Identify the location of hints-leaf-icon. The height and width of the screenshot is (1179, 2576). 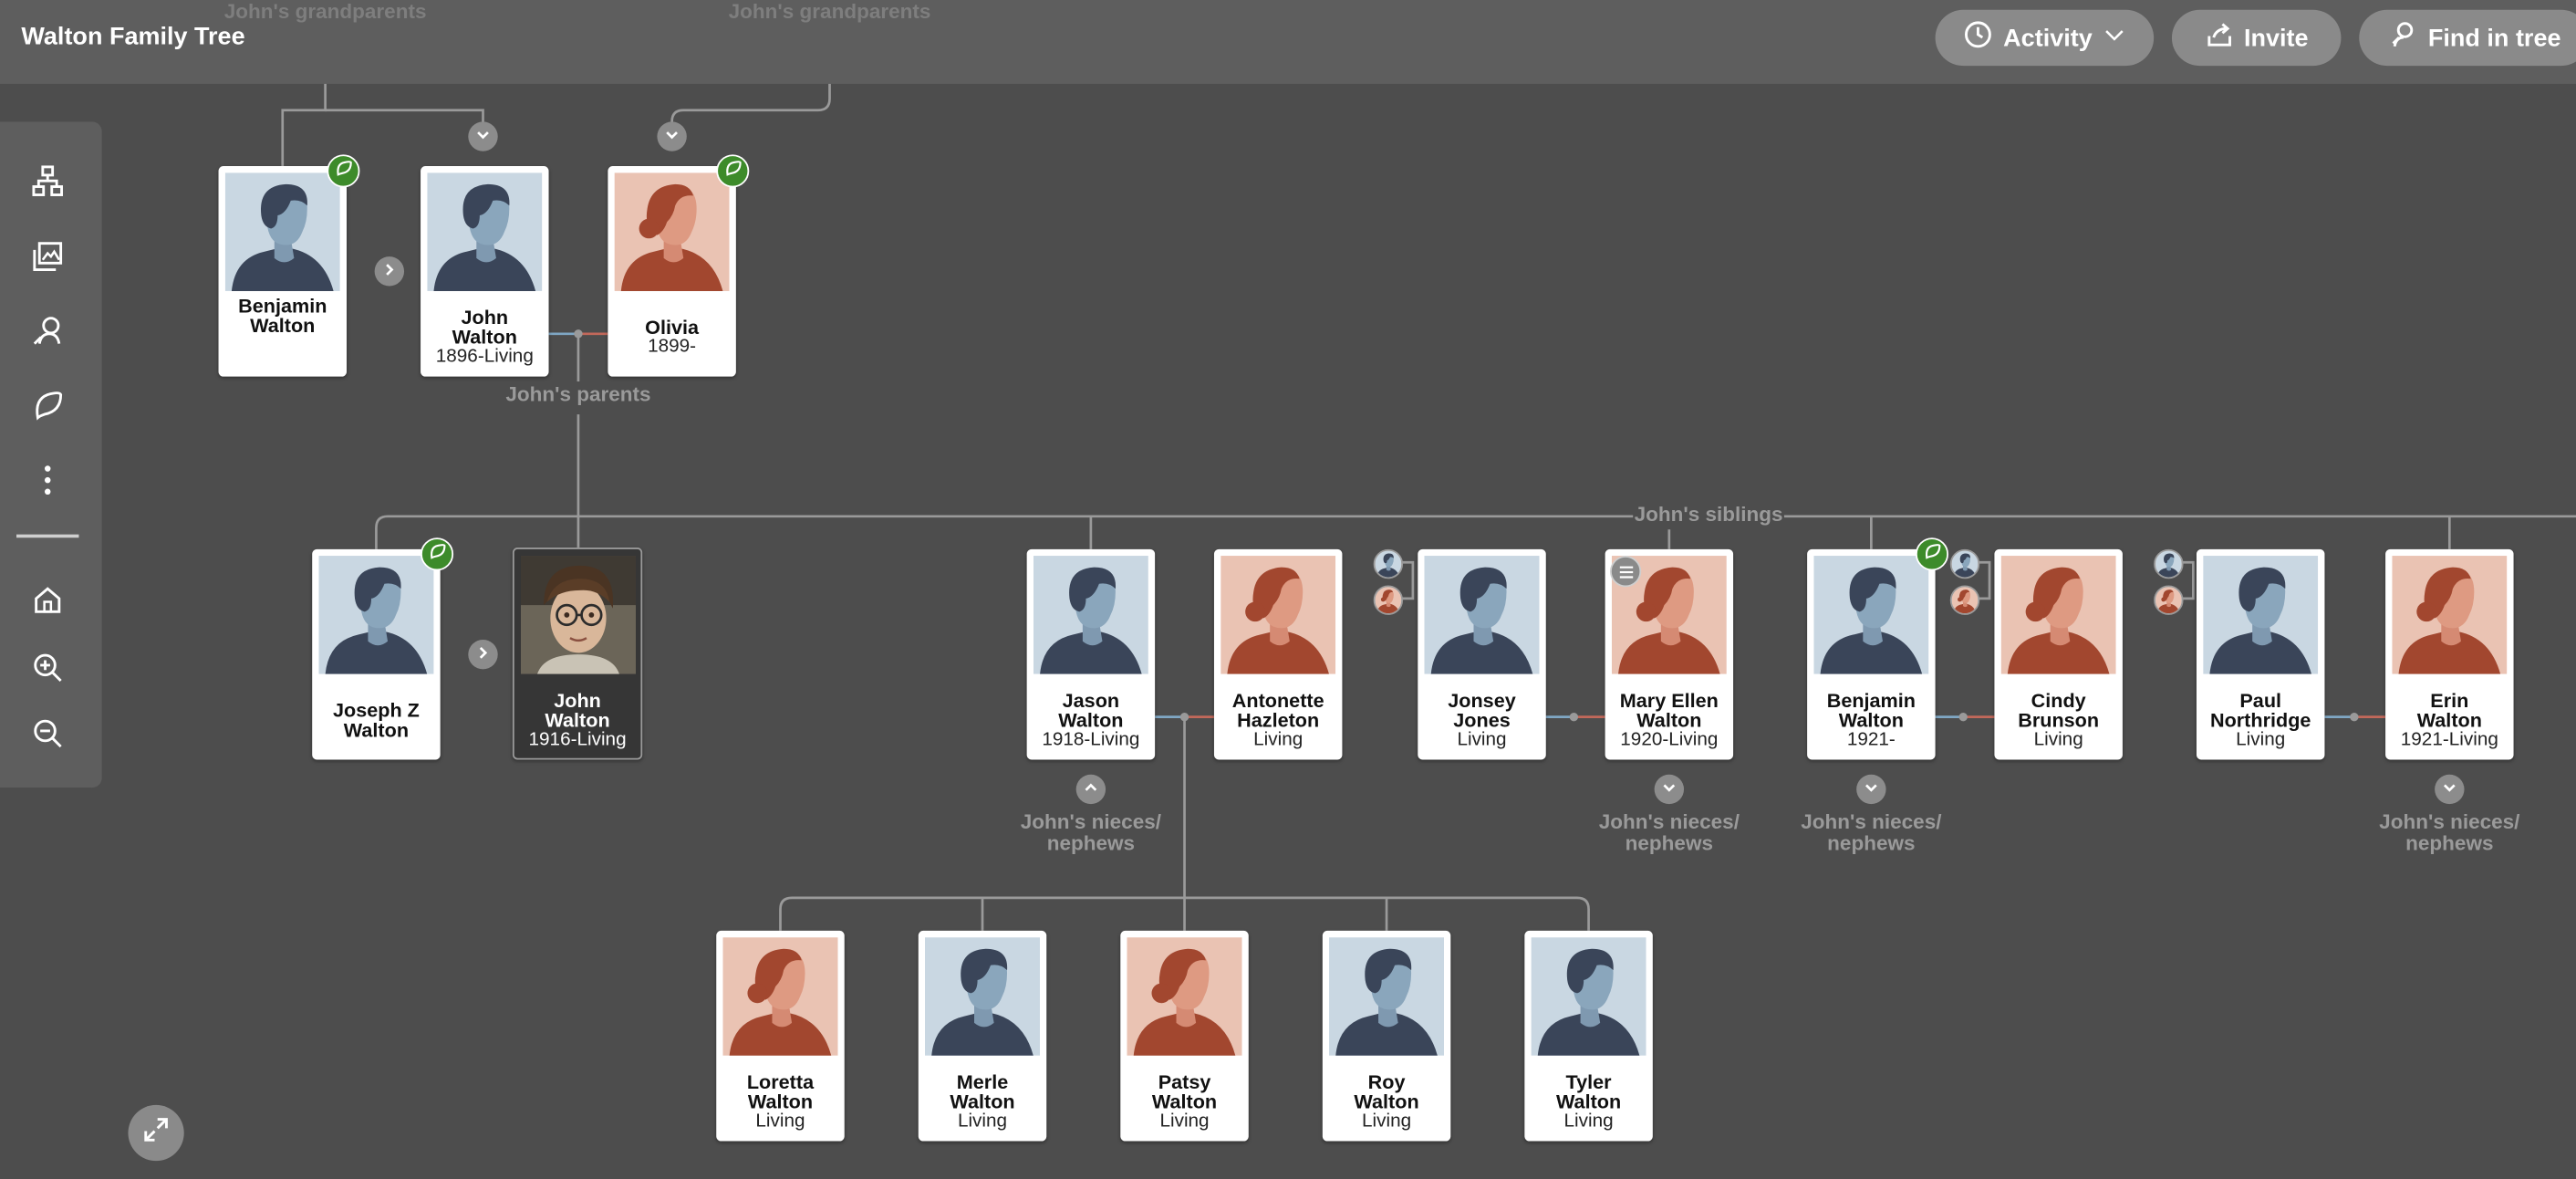
(47, 406).